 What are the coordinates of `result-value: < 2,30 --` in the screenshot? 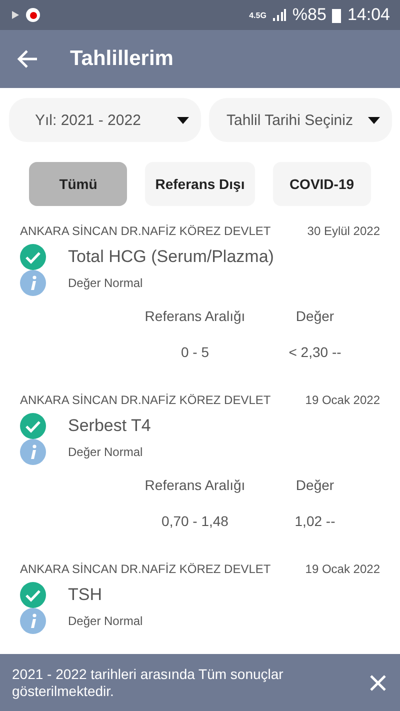 It's located at (315, 352).